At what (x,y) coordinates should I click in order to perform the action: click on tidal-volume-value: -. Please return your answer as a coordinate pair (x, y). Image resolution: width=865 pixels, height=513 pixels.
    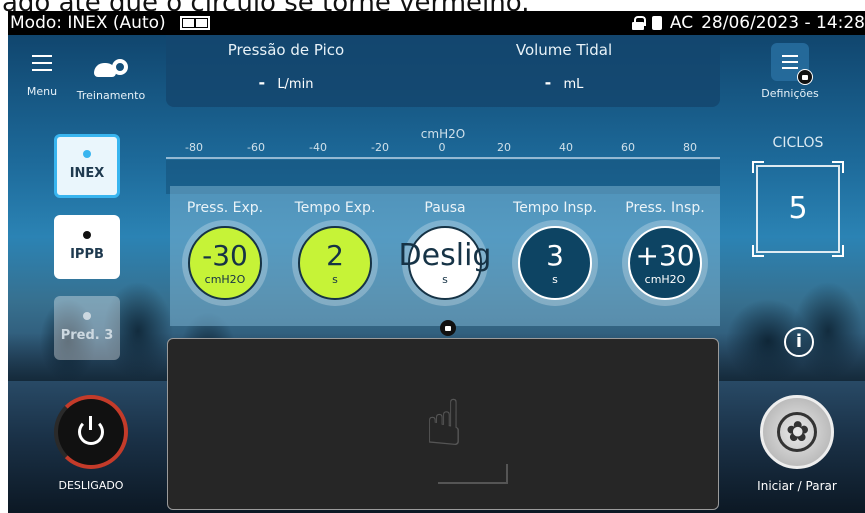
    Looking at the image, I should click on (548, 82).